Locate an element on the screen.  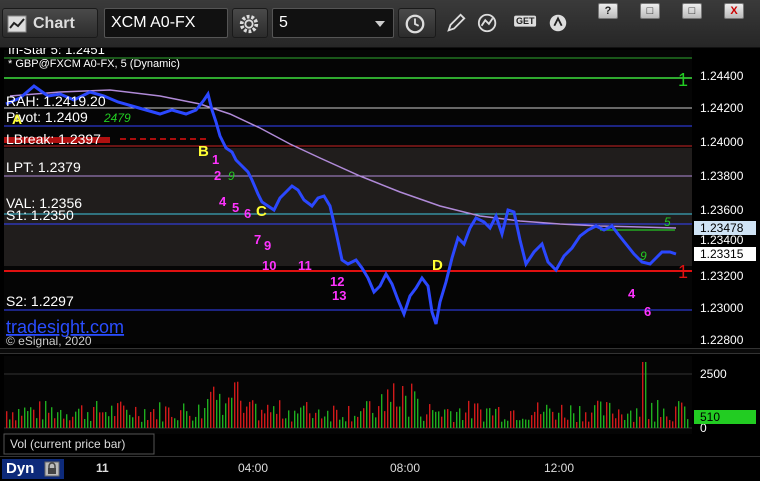
link-button is located at coordinates (557, 23).